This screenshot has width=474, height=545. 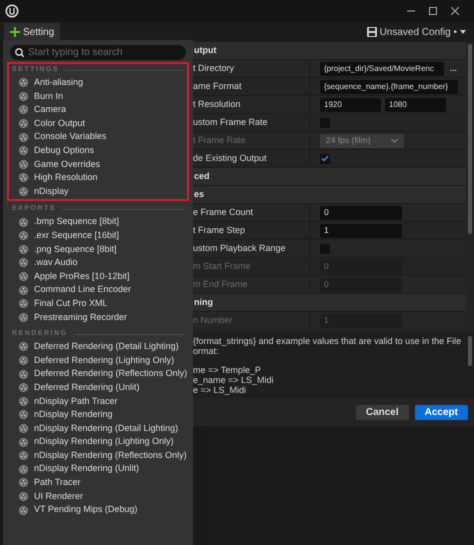 I want to click on property-label: ame Format, so click(x=217, y=86).